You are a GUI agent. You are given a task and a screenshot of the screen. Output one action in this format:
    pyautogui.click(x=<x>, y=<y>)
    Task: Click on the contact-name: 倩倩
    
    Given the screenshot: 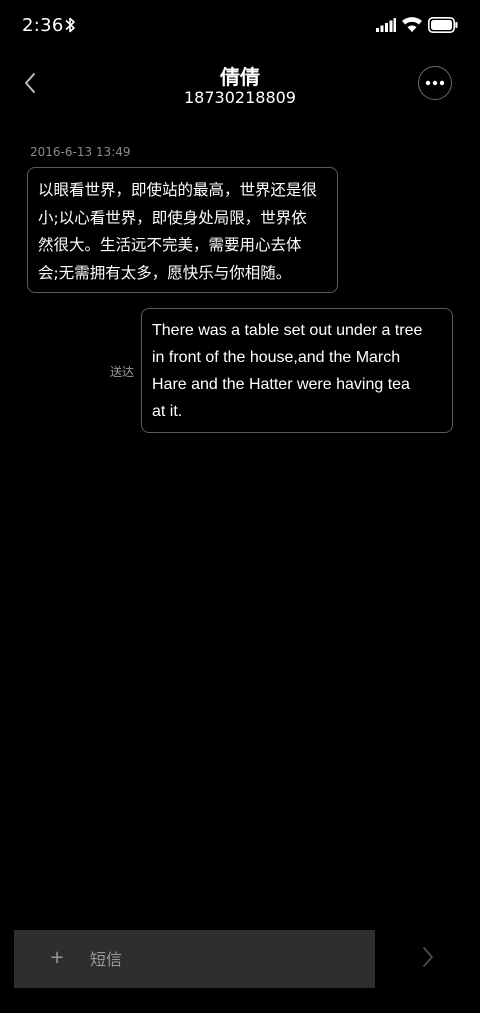 What is the action you would take?
    pyautogui.click(x=240, y=77)
    